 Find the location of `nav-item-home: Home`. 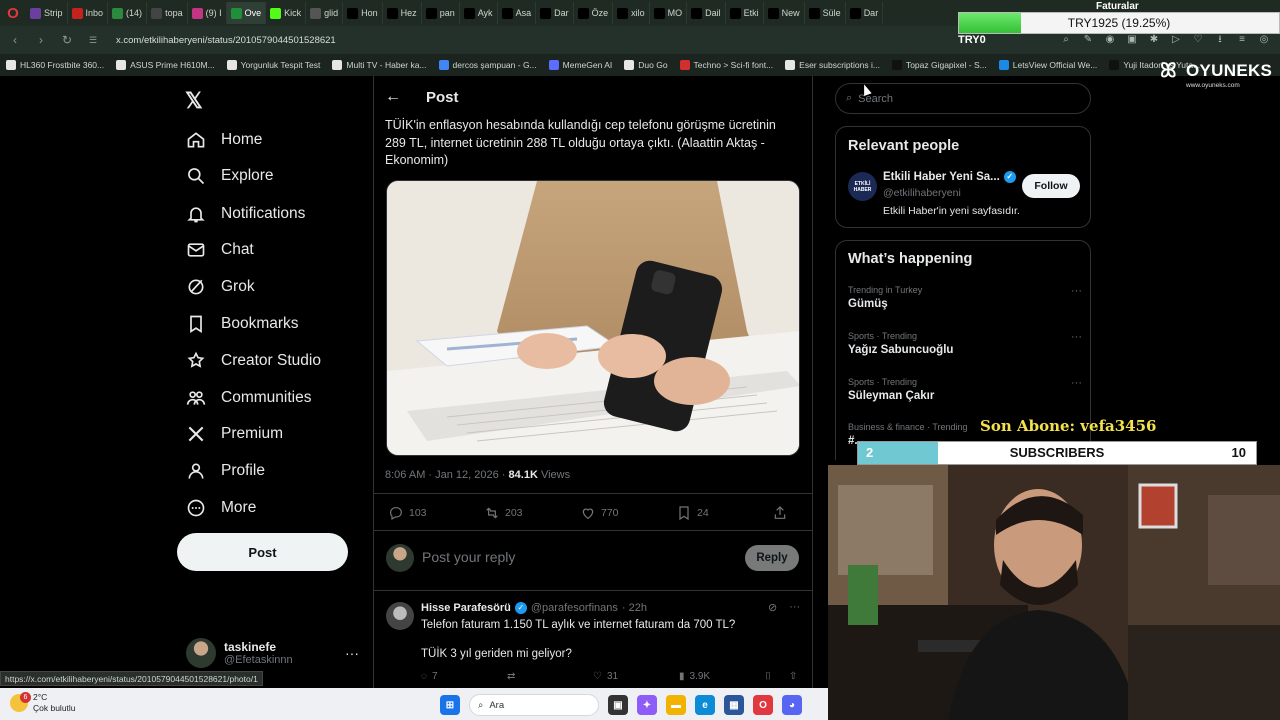

nav-item-home: Home is located at coordinates (224, 140).